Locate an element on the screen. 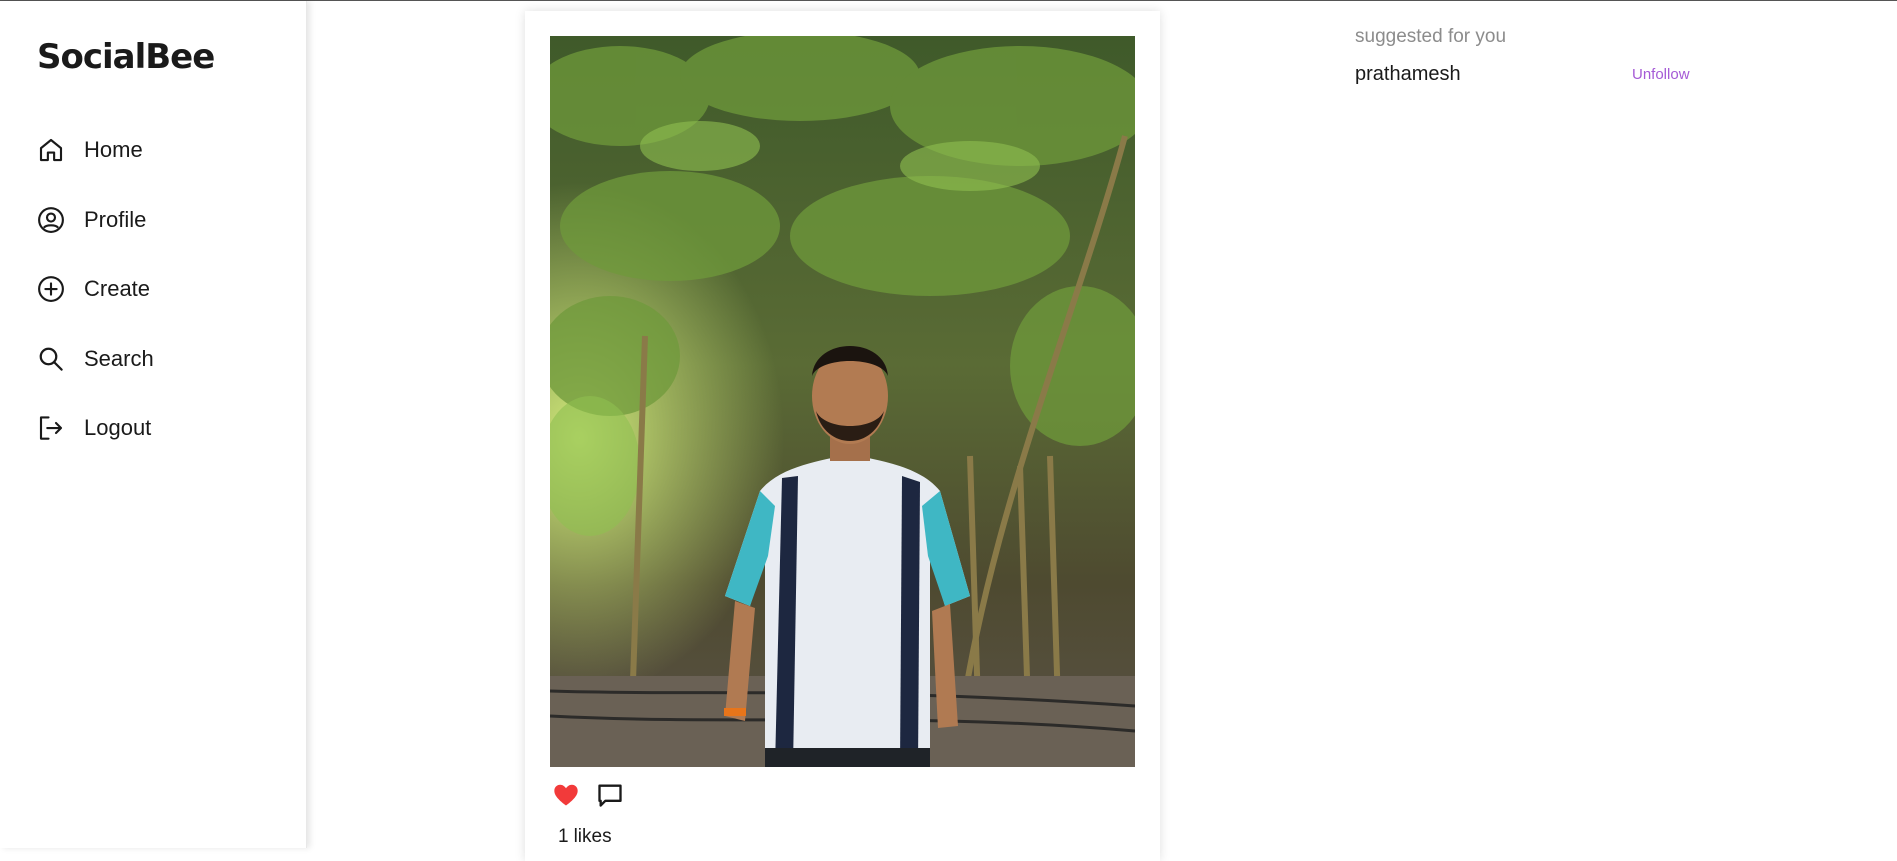 This screenshot has height=861, width=1897. app-logo: SocialBee is located at coordinates (126, 57).